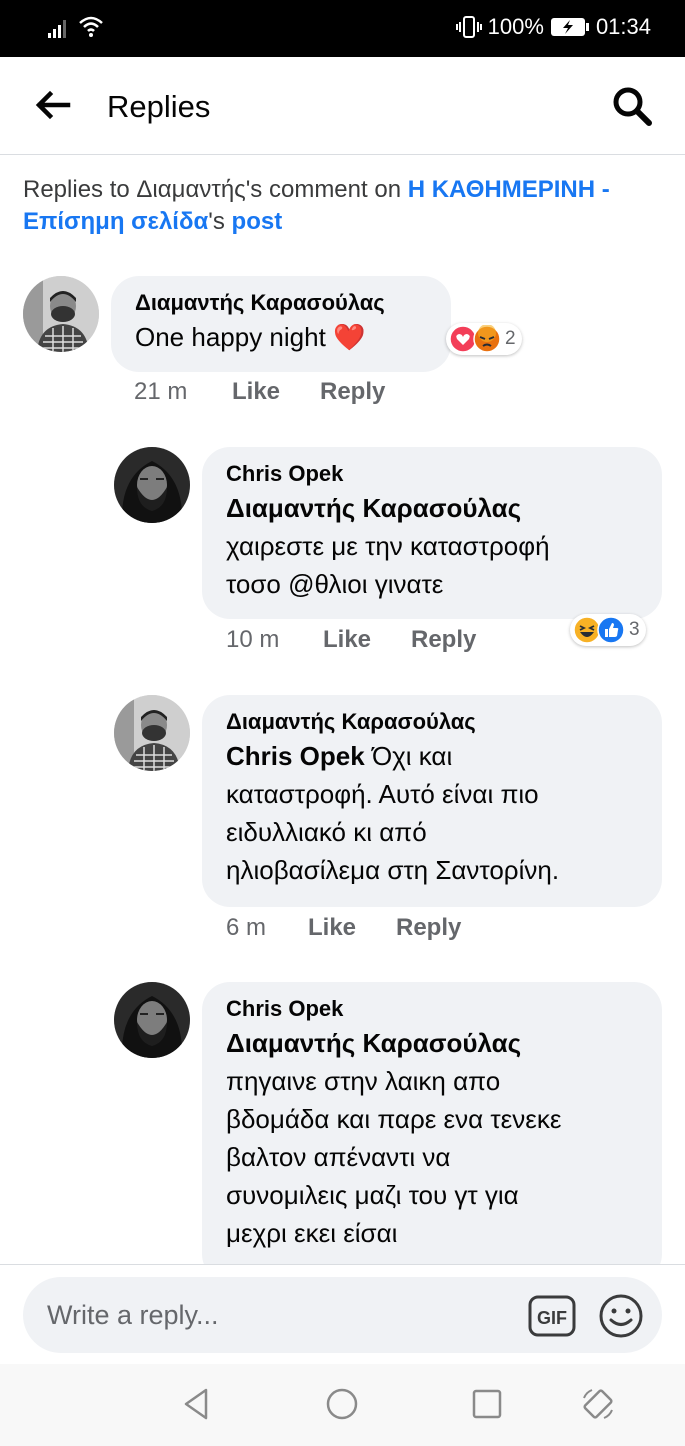 The image size is (685, 1446). Describe the element at coordinates (267, 928) in the screenshot. I see `comment-time: 6 m` at that location.